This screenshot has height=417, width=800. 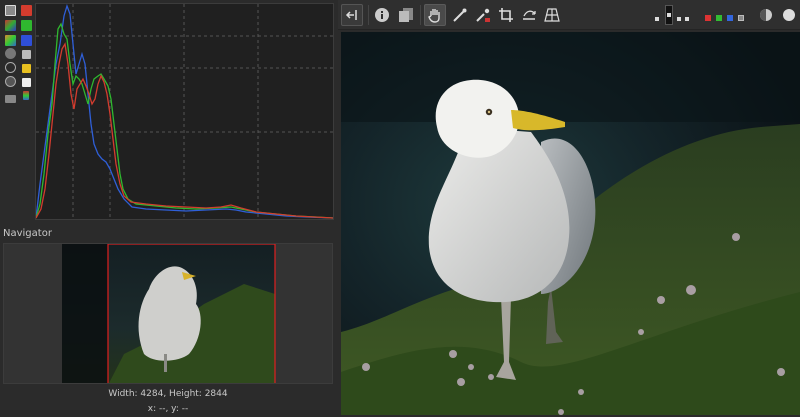 I want to click on indicator-3b-icon, so click(x=687, y=19).